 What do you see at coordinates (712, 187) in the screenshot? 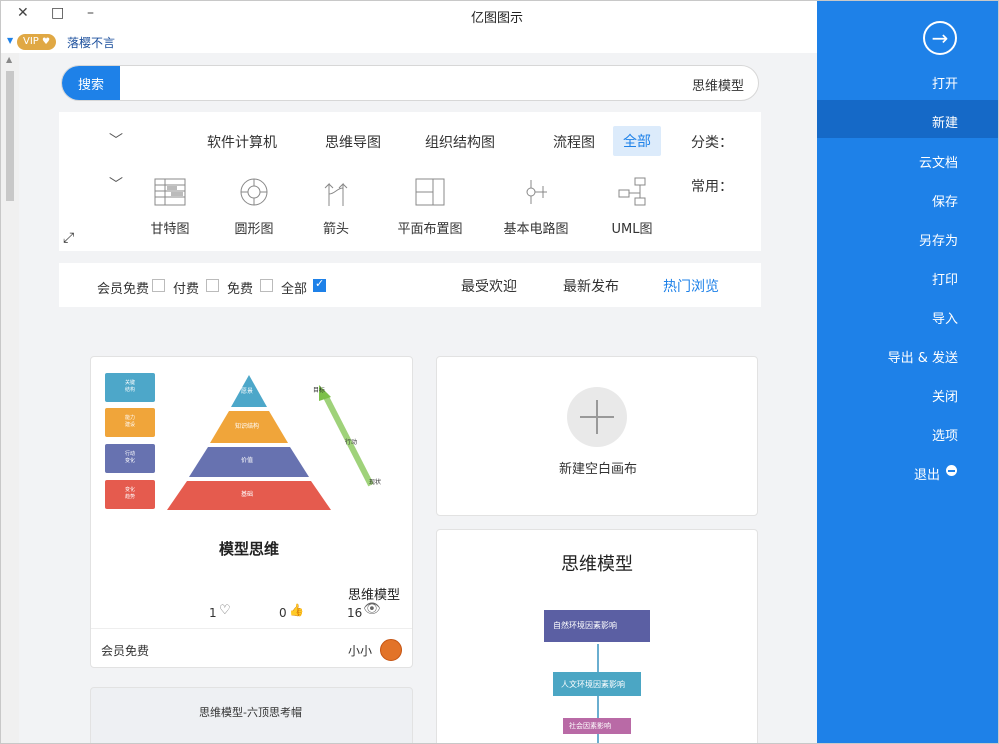
I see `common-label: 常用：` at bounding box center [712, 187].